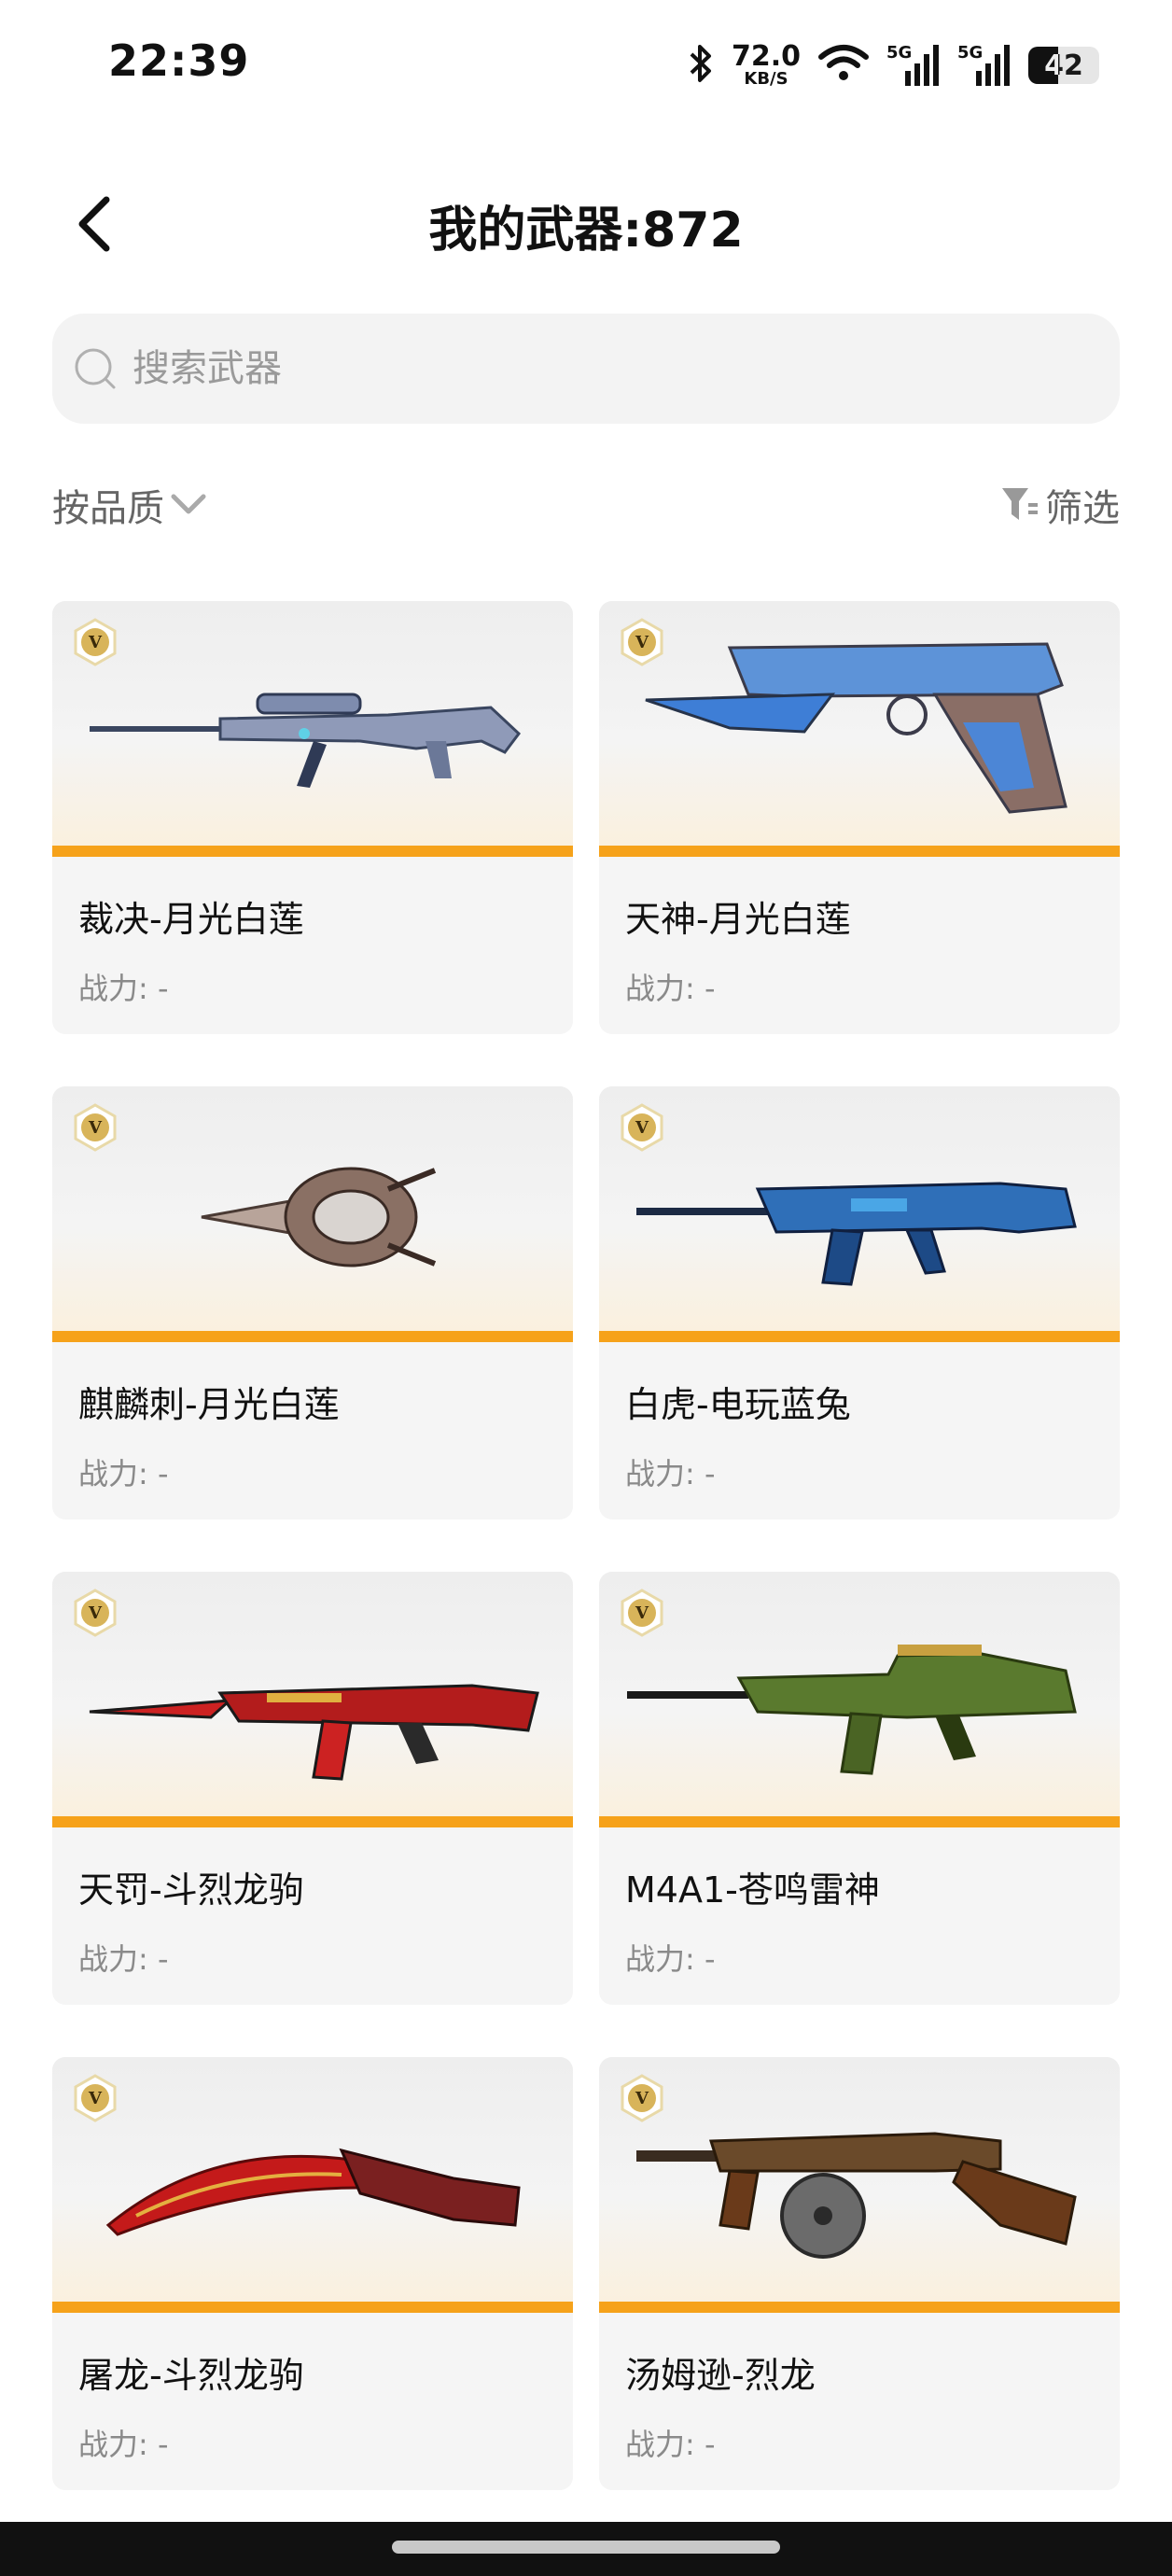  Describe the element at coordinates (108, 508) in the screenshot. I see `sort-label: 按品质` at that location.